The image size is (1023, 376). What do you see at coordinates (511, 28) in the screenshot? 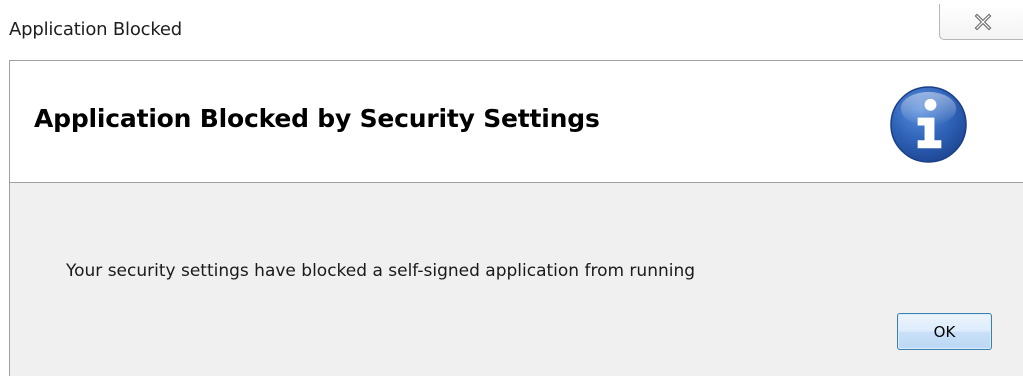
I see `title-bar: Application Blocked` at bounding box center [511, 28].